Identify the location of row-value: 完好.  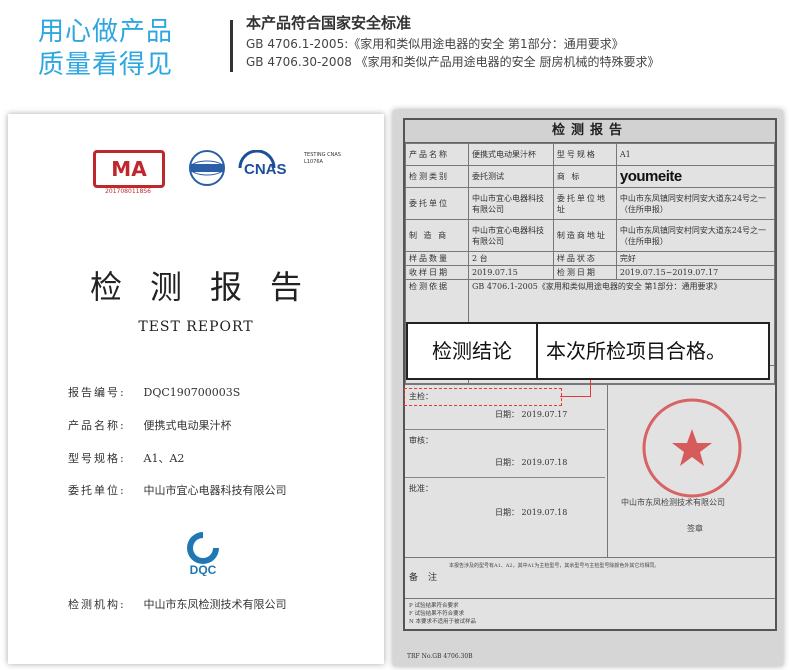
(695, 258).